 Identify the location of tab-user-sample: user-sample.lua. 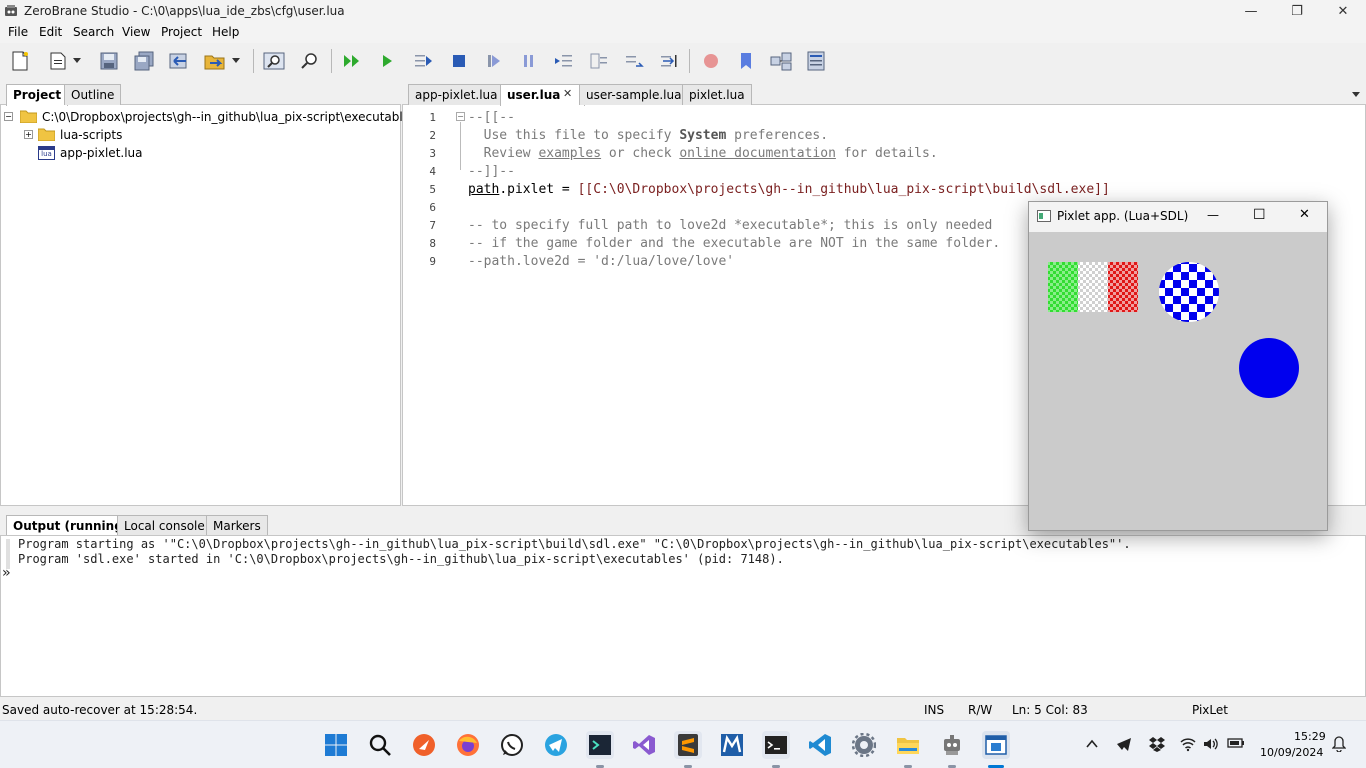
(634, 94).